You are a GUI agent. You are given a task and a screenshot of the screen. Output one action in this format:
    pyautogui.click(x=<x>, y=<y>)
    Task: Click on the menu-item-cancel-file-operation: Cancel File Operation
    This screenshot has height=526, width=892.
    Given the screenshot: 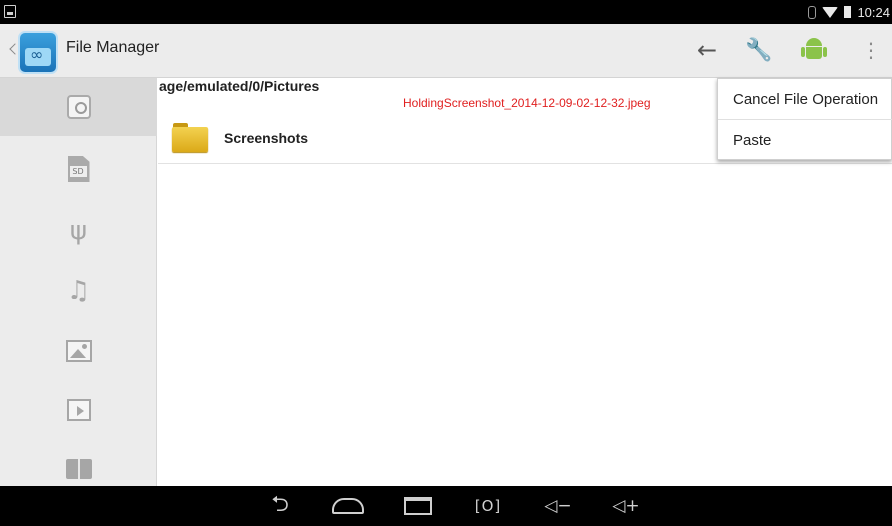 What is the action you would take?
    pyautogui.click(x=805, y=99)
    